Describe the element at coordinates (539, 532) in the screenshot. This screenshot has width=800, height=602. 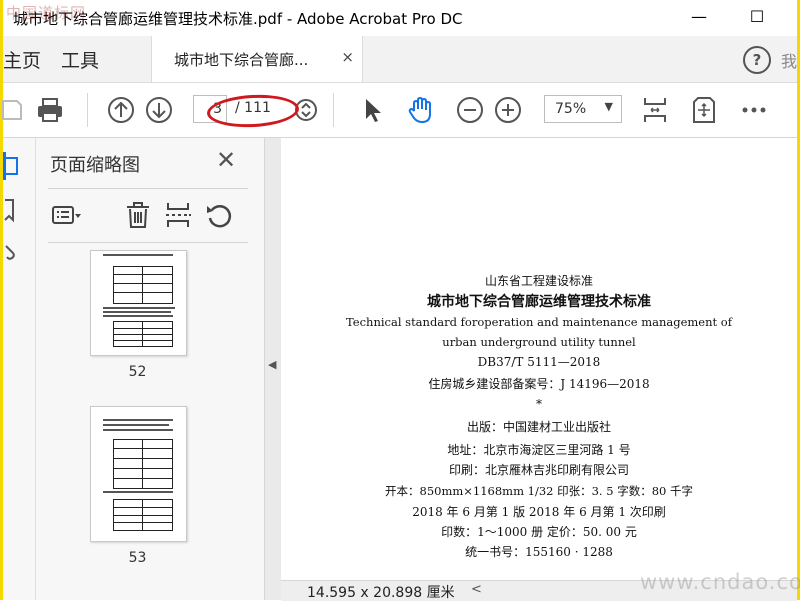
I see `doc-line: 印数：1～1000 册 定价：50. 00 元` at that location.